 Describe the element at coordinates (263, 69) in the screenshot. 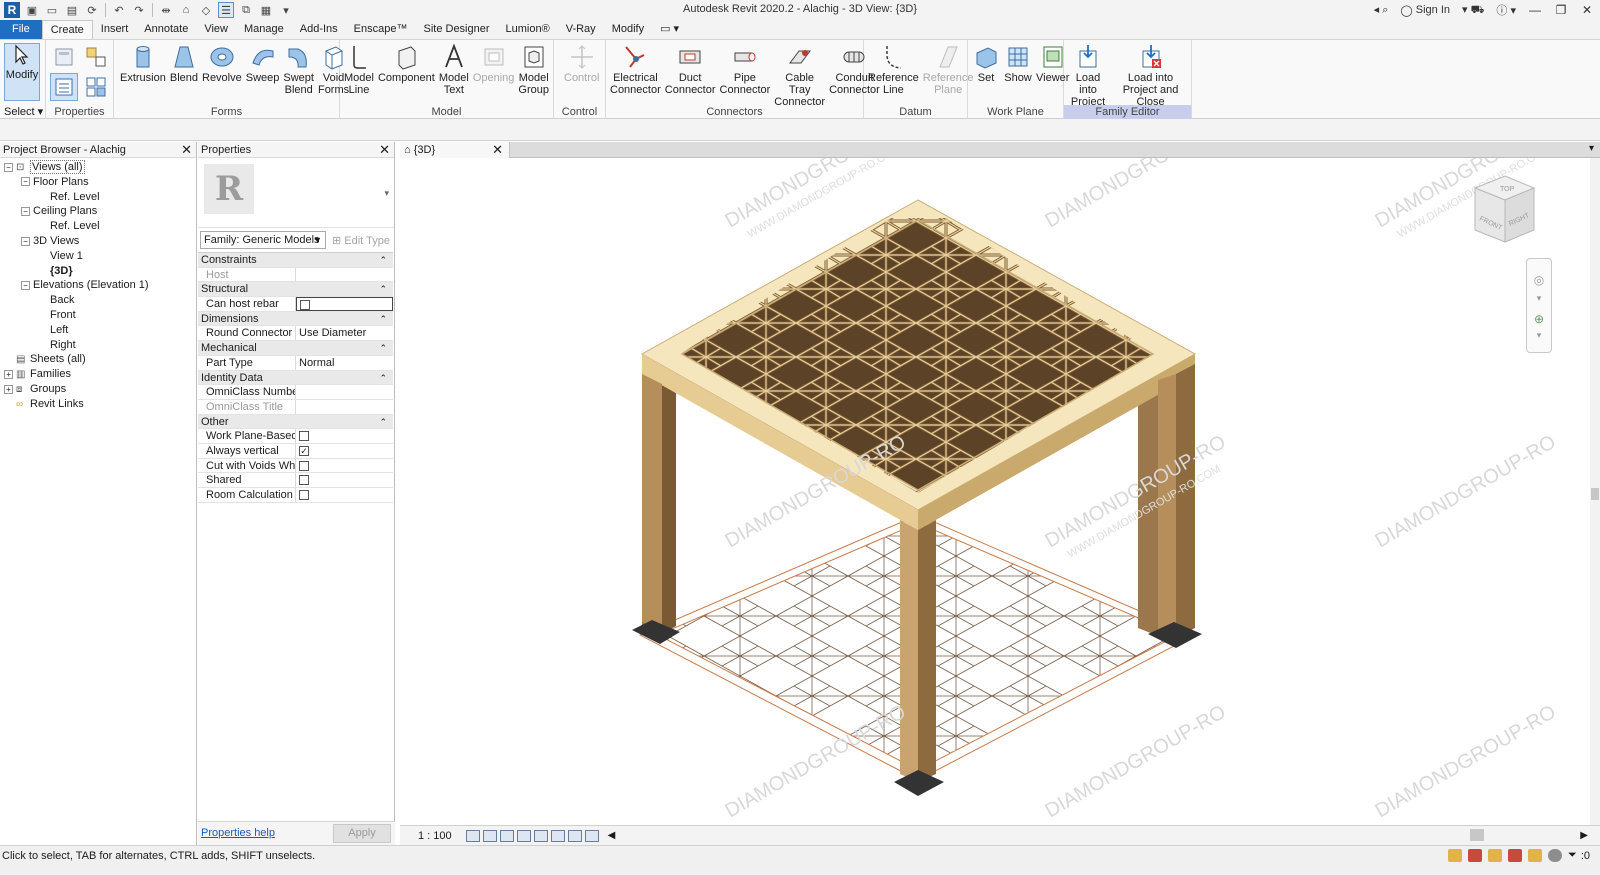

I see `sweep-button: Sweep` at that location.